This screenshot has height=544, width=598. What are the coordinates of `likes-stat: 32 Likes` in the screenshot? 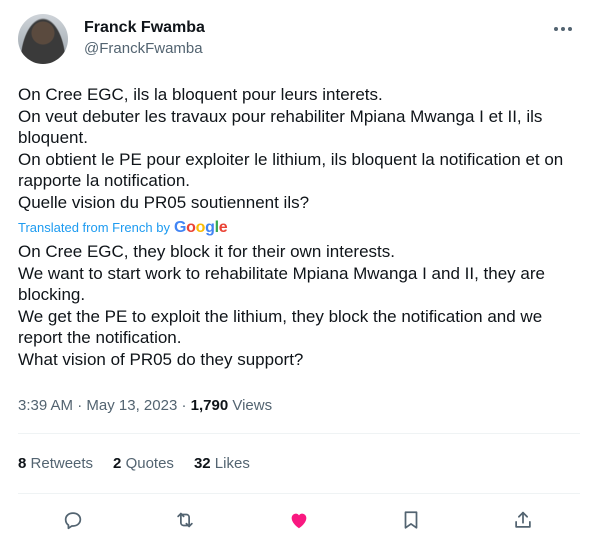 It's located at (222, 464).